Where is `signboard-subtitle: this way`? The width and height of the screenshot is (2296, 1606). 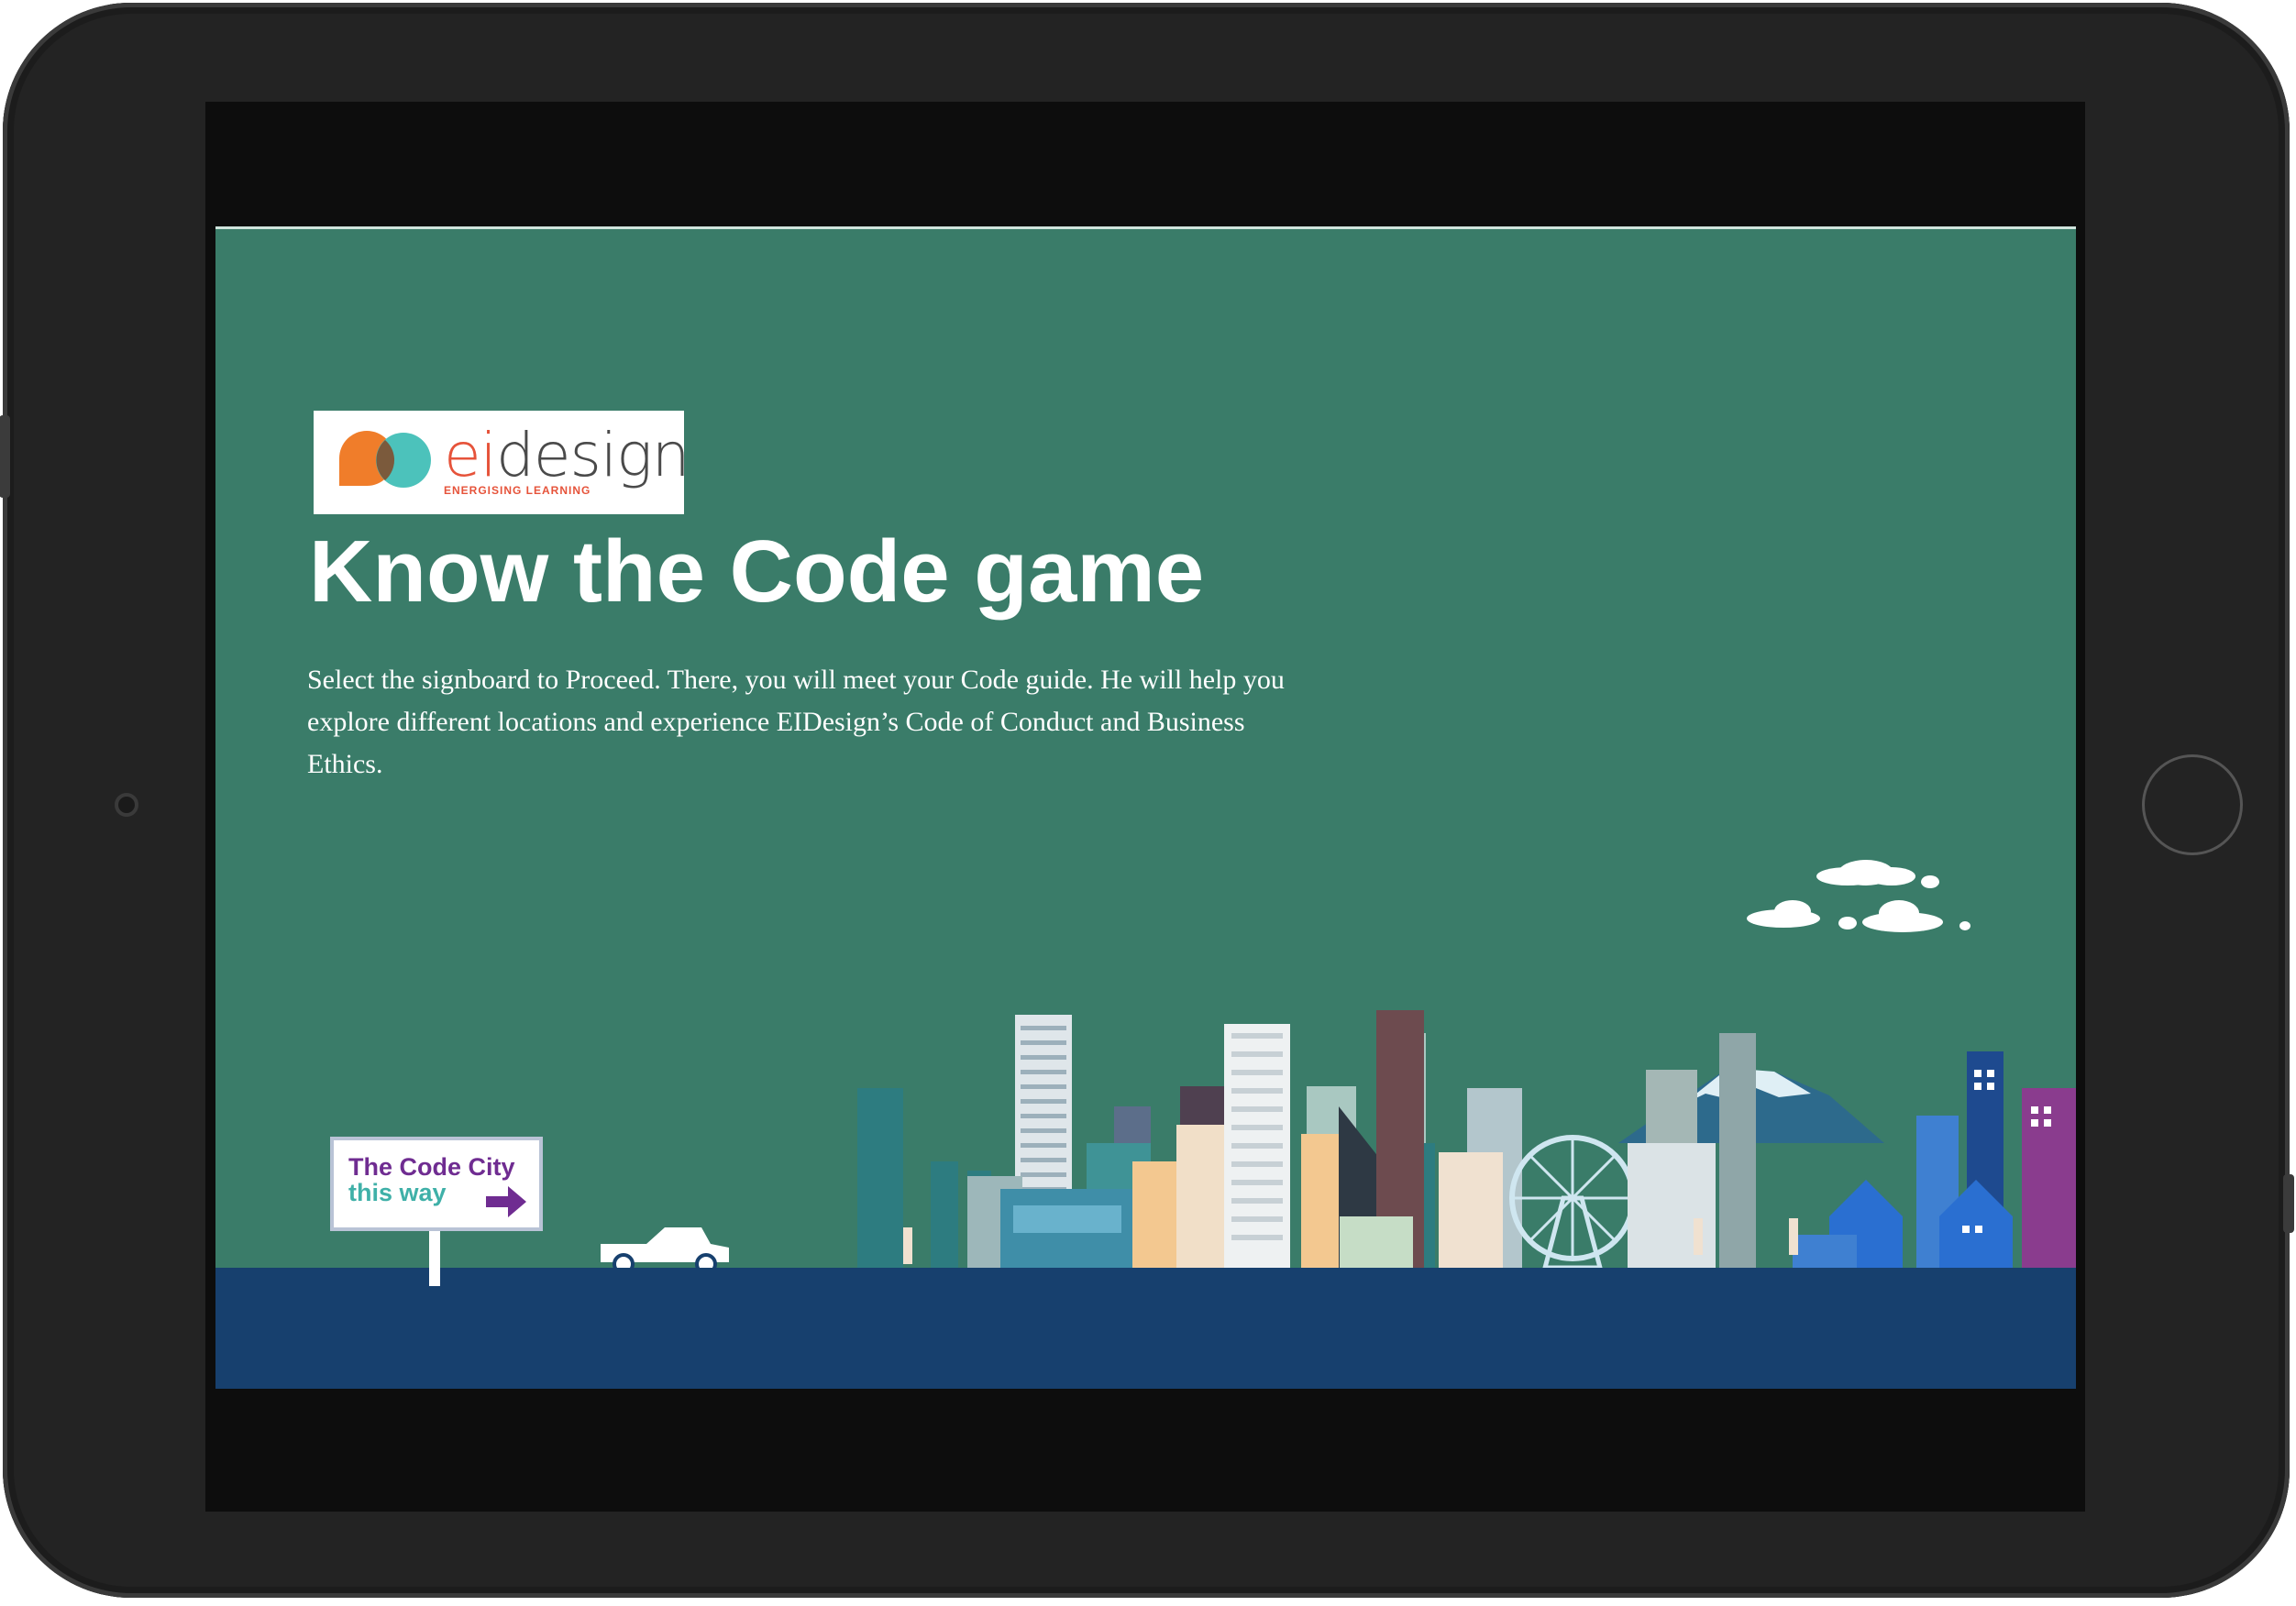 signboard-subtitle: this way is located at coordinates (397, 1192).